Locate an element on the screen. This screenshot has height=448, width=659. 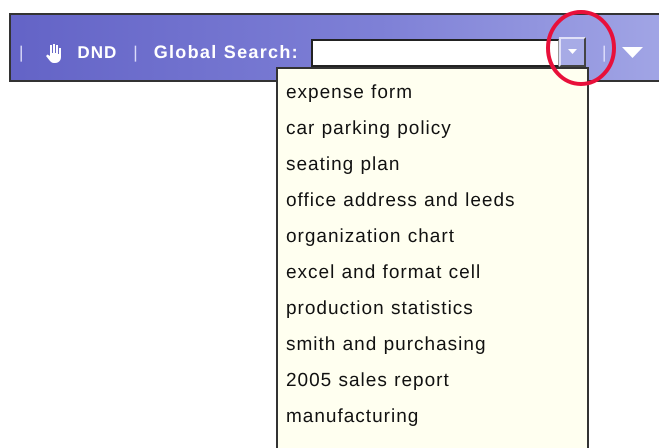
hand-icon is located at coordinates (54, 52).